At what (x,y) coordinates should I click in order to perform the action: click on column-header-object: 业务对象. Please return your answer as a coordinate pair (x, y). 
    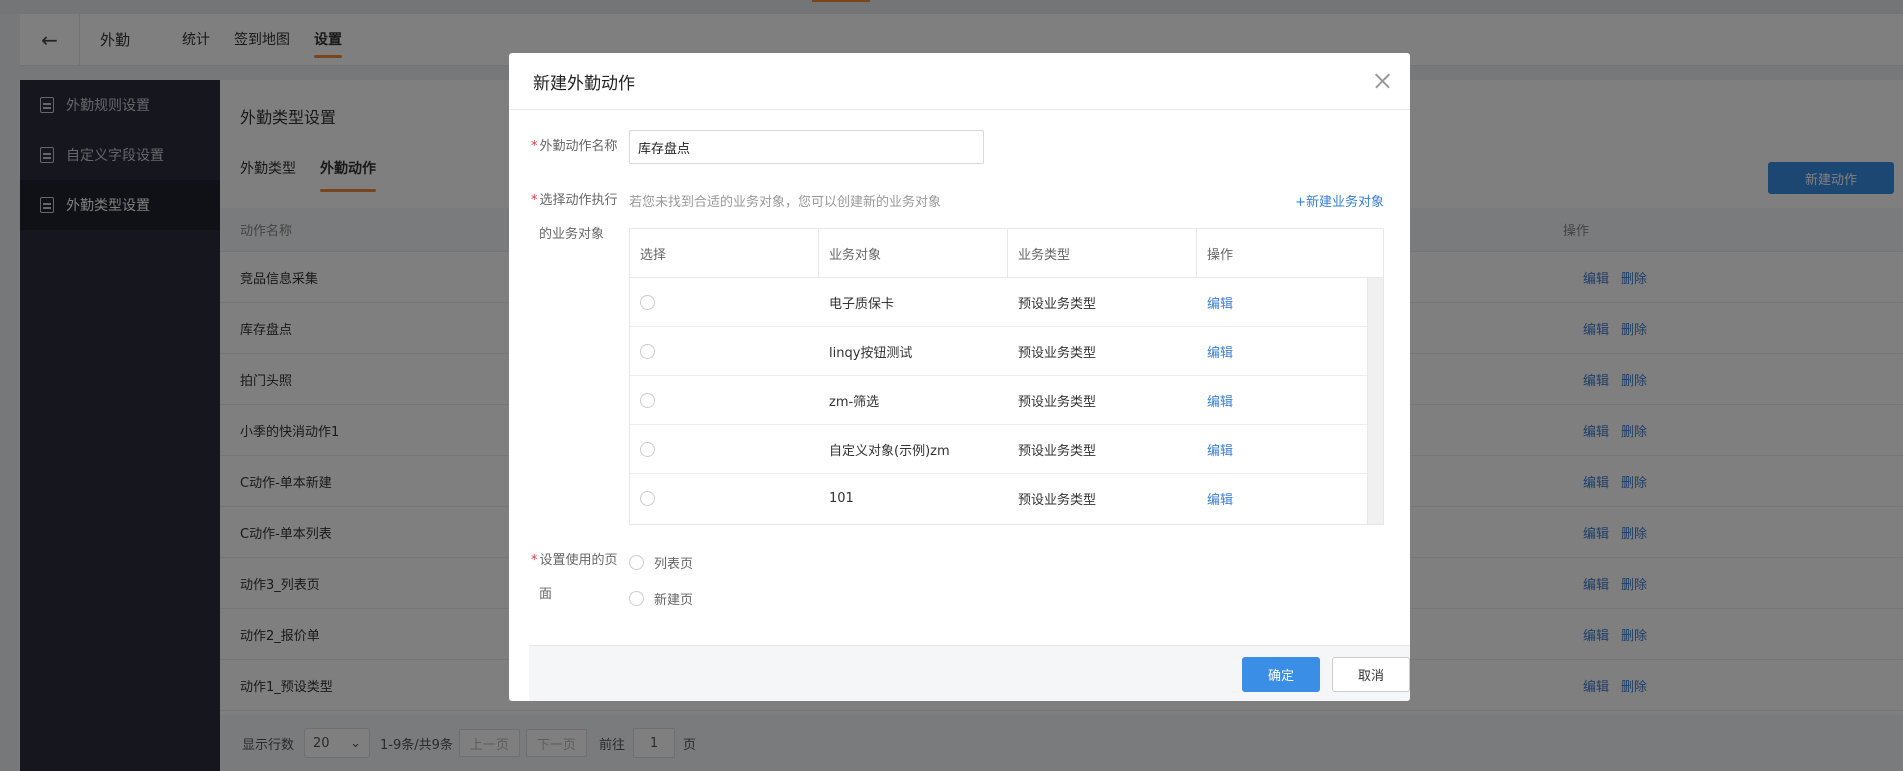
    Looking at the image, I should click on (913, 253).